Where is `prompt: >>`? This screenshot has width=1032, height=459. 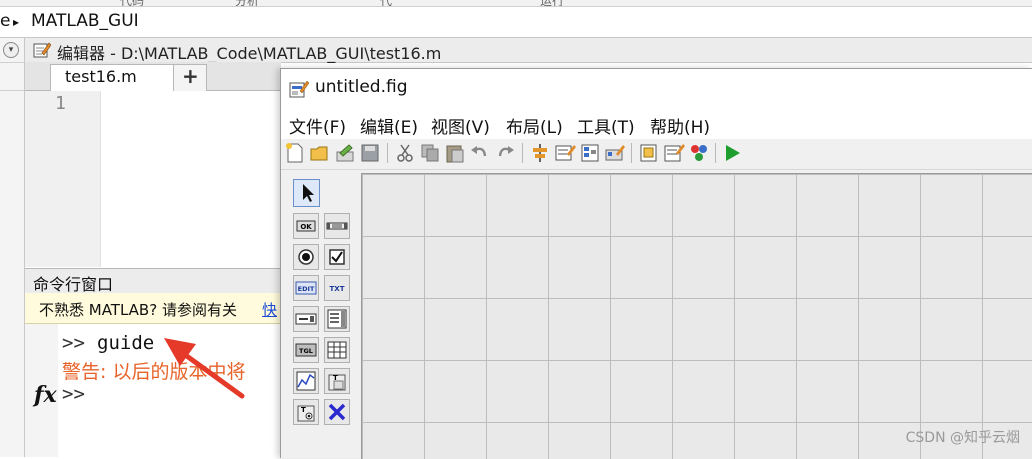 prompt: >> is located at coordinates (73, 343).